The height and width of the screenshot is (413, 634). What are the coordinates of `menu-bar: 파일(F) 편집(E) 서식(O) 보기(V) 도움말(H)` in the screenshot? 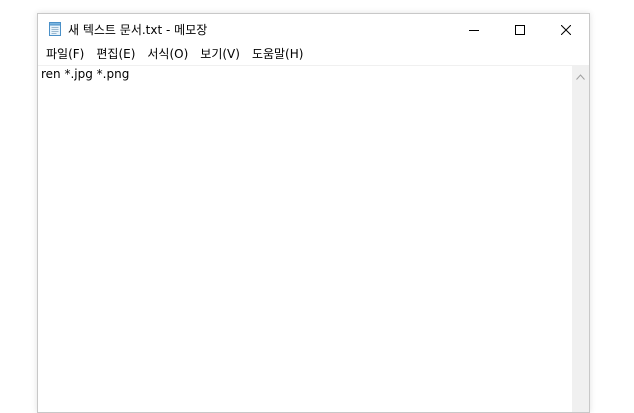 It's located at (313, 54).